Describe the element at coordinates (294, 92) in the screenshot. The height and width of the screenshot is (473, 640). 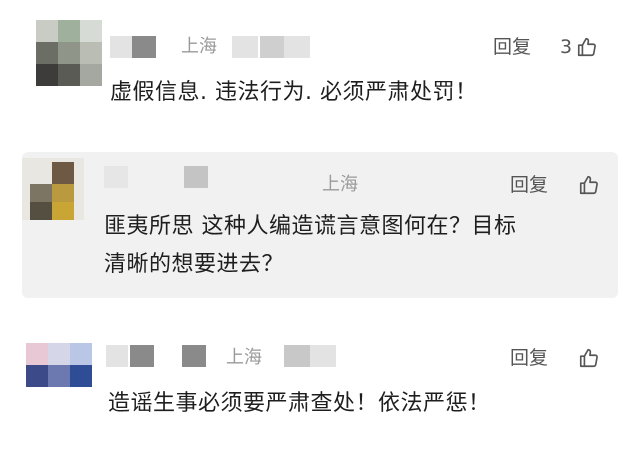
I see `comment-text: 虚假信息. 违法行为. 必须严肃处罚！` at that location.